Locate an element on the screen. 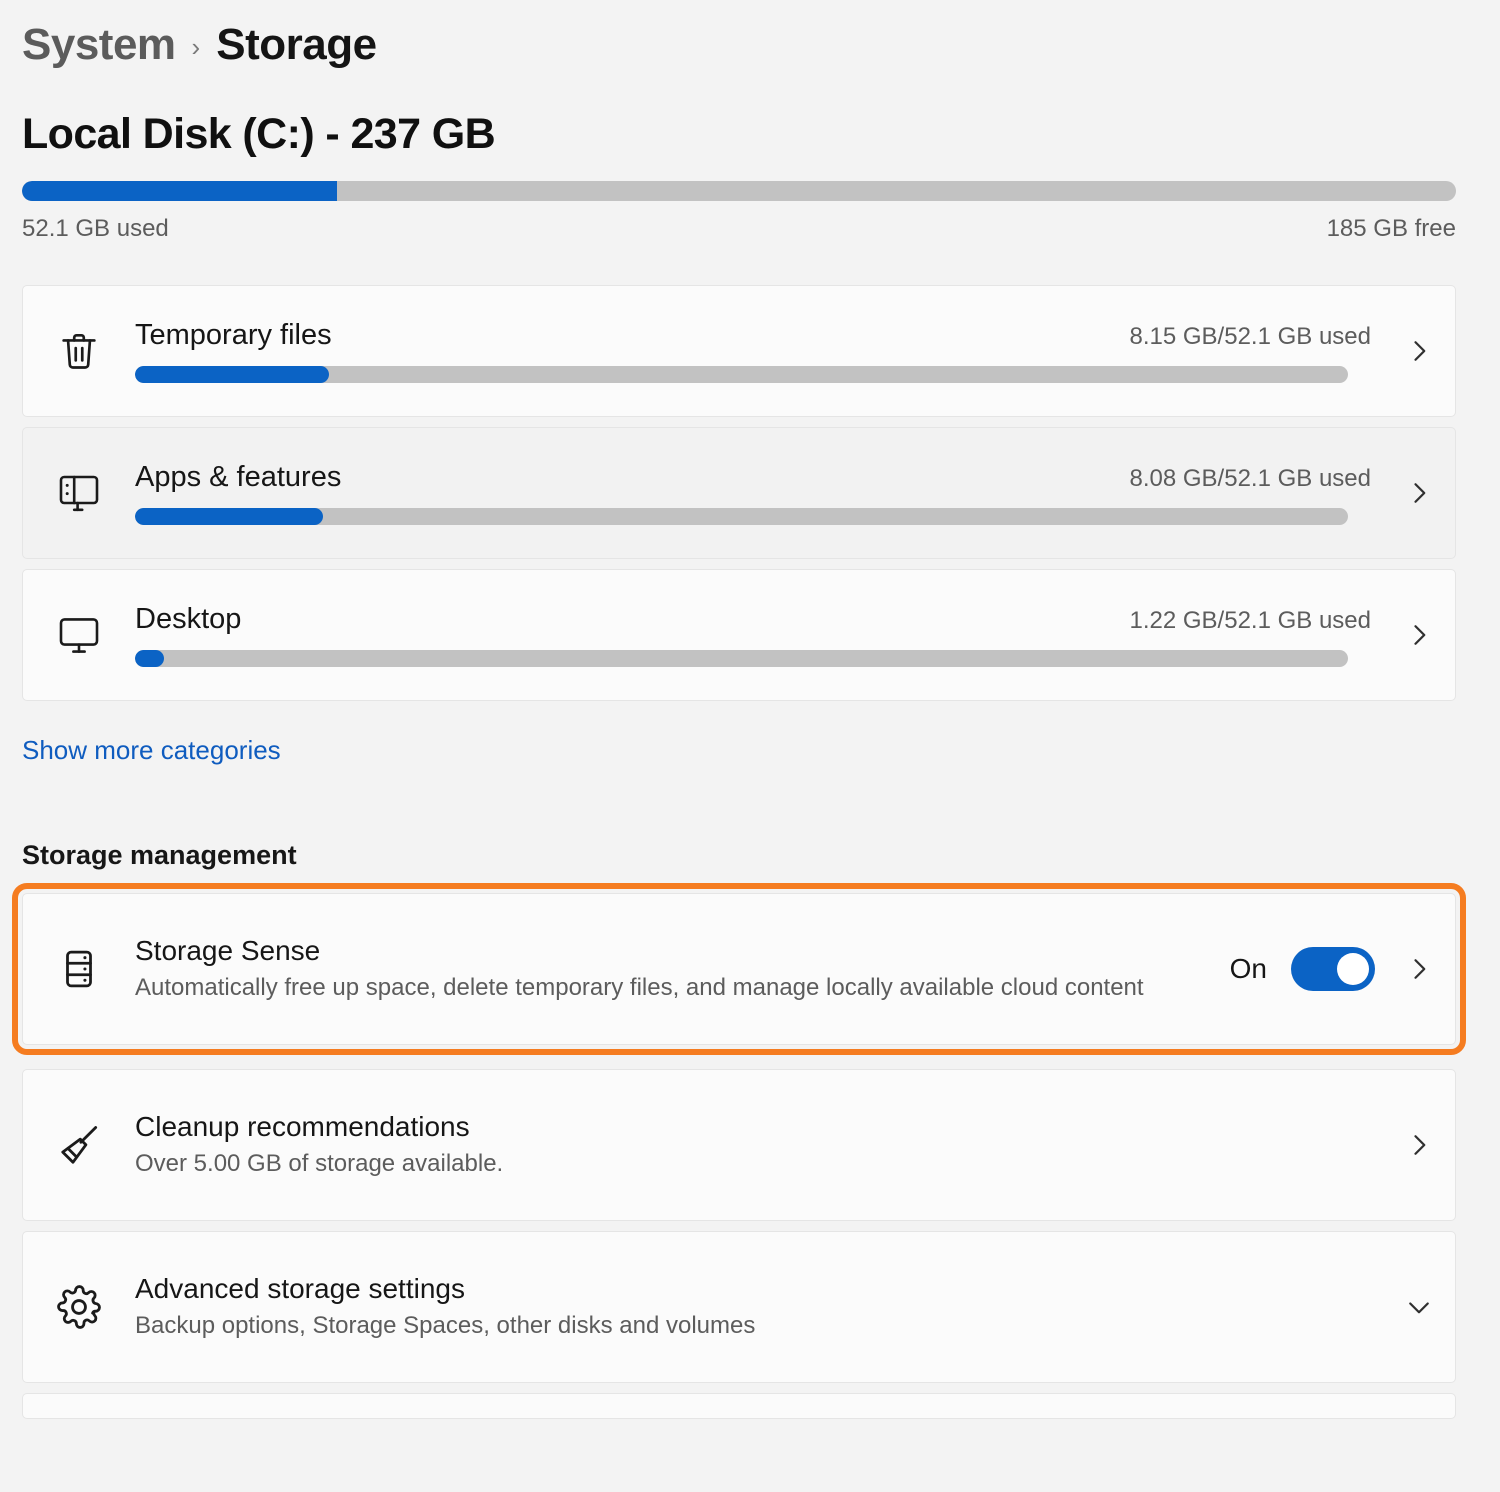 The width and height of the screenshot is (1500, 1492). storage-category-card: Temporary files 8.15 GB/52.1 GB used is located at coordinates (739, 351).